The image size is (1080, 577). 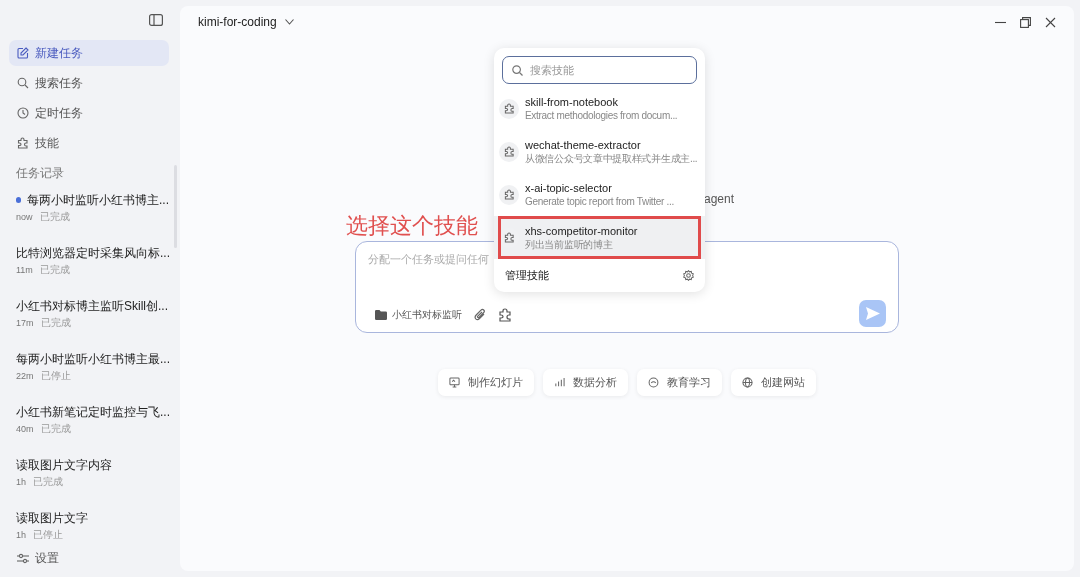 I want to click on task-time: 40m, so click(x=25, y=429).